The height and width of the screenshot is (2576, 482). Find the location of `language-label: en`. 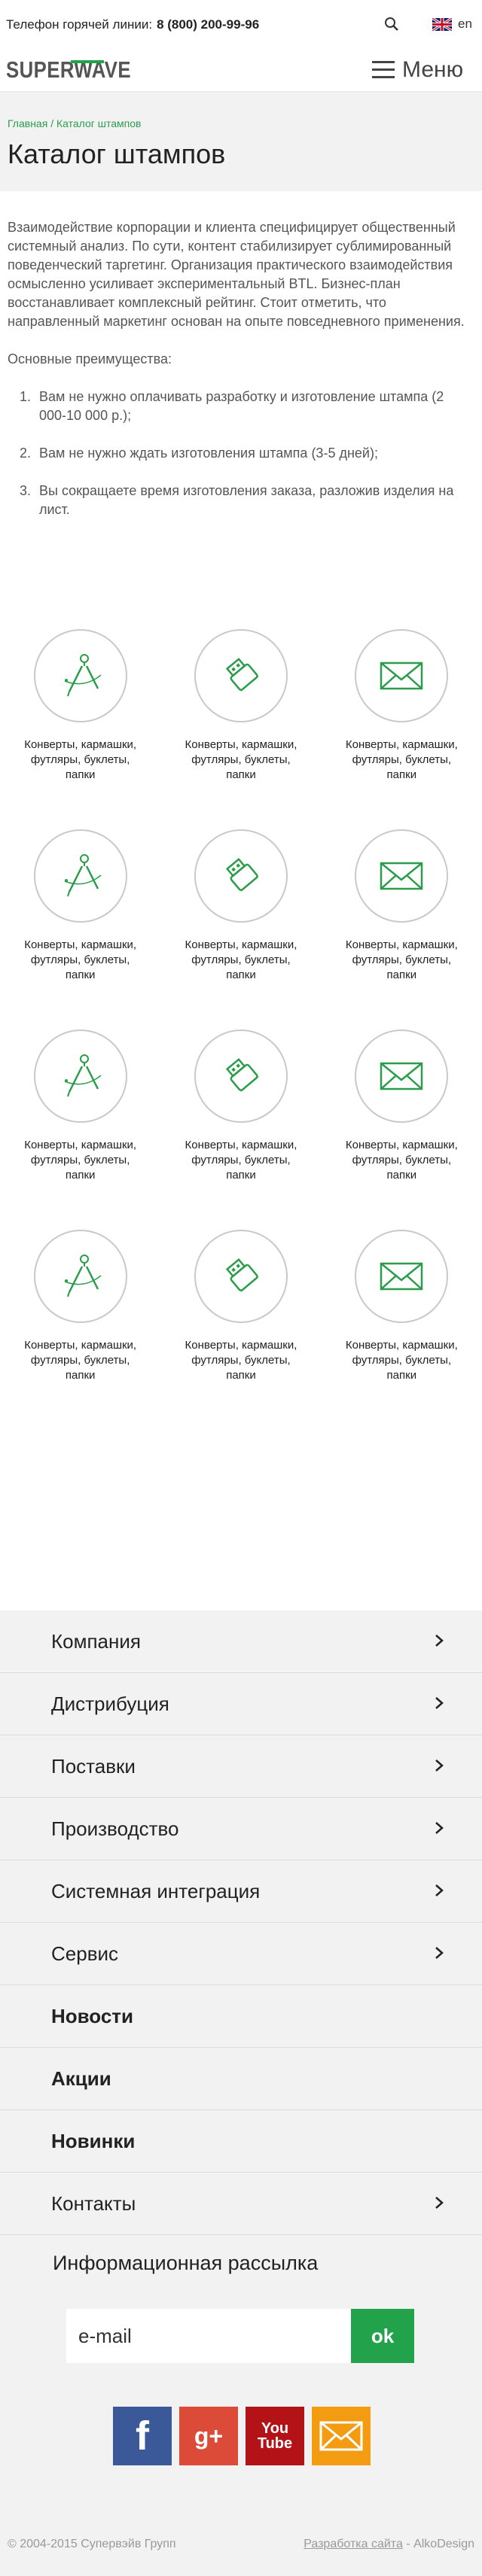

language-label: en is located at coordinates (465, 24).